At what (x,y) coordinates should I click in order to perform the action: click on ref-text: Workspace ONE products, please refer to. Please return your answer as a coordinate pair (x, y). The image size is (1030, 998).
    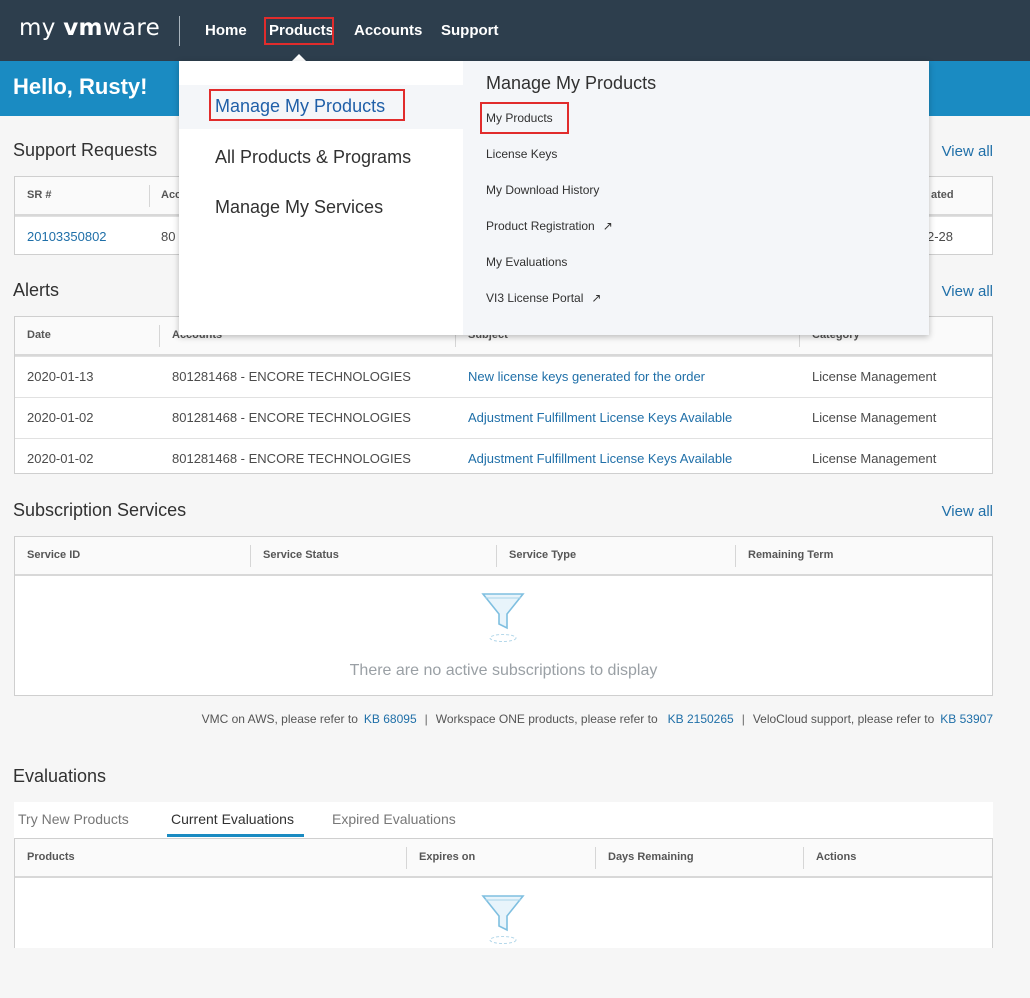
    Looking at the image, I should click on (546, 719).